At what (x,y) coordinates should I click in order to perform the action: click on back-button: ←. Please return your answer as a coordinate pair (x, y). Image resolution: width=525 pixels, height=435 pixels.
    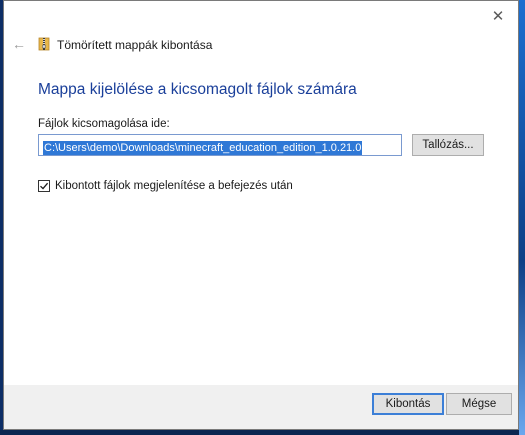
    Looking at the image, I should click on (19, 44).